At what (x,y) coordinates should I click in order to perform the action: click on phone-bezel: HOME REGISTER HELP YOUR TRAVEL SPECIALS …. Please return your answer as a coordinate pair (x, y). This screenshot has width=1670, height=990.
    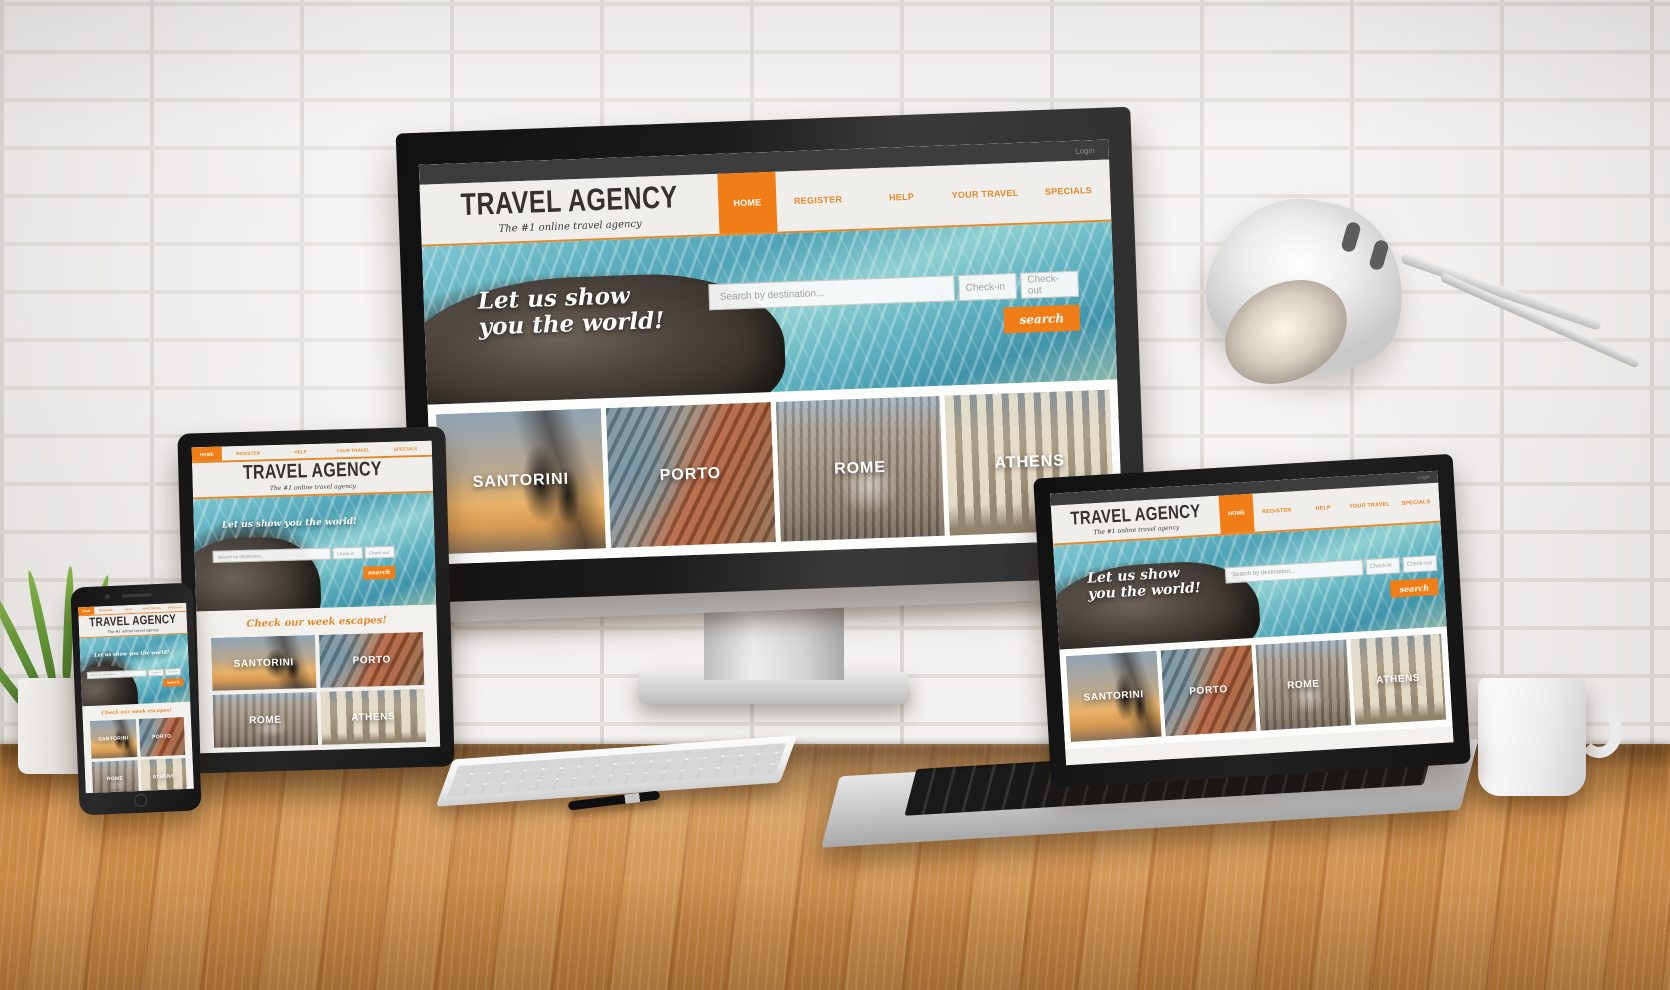
    Looking at the image, I should click on (136, 699).